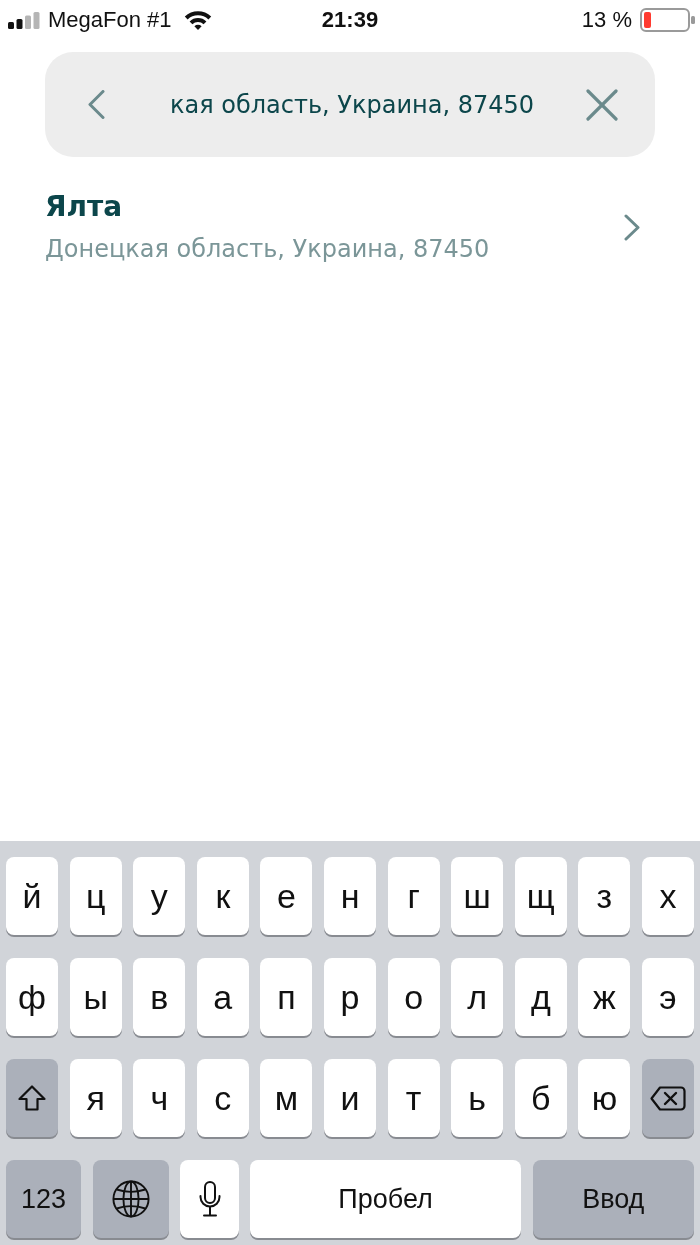  Describe the element at coordinates (604, 1098) in the screenshot. I see `letter-key: ю` at that location.